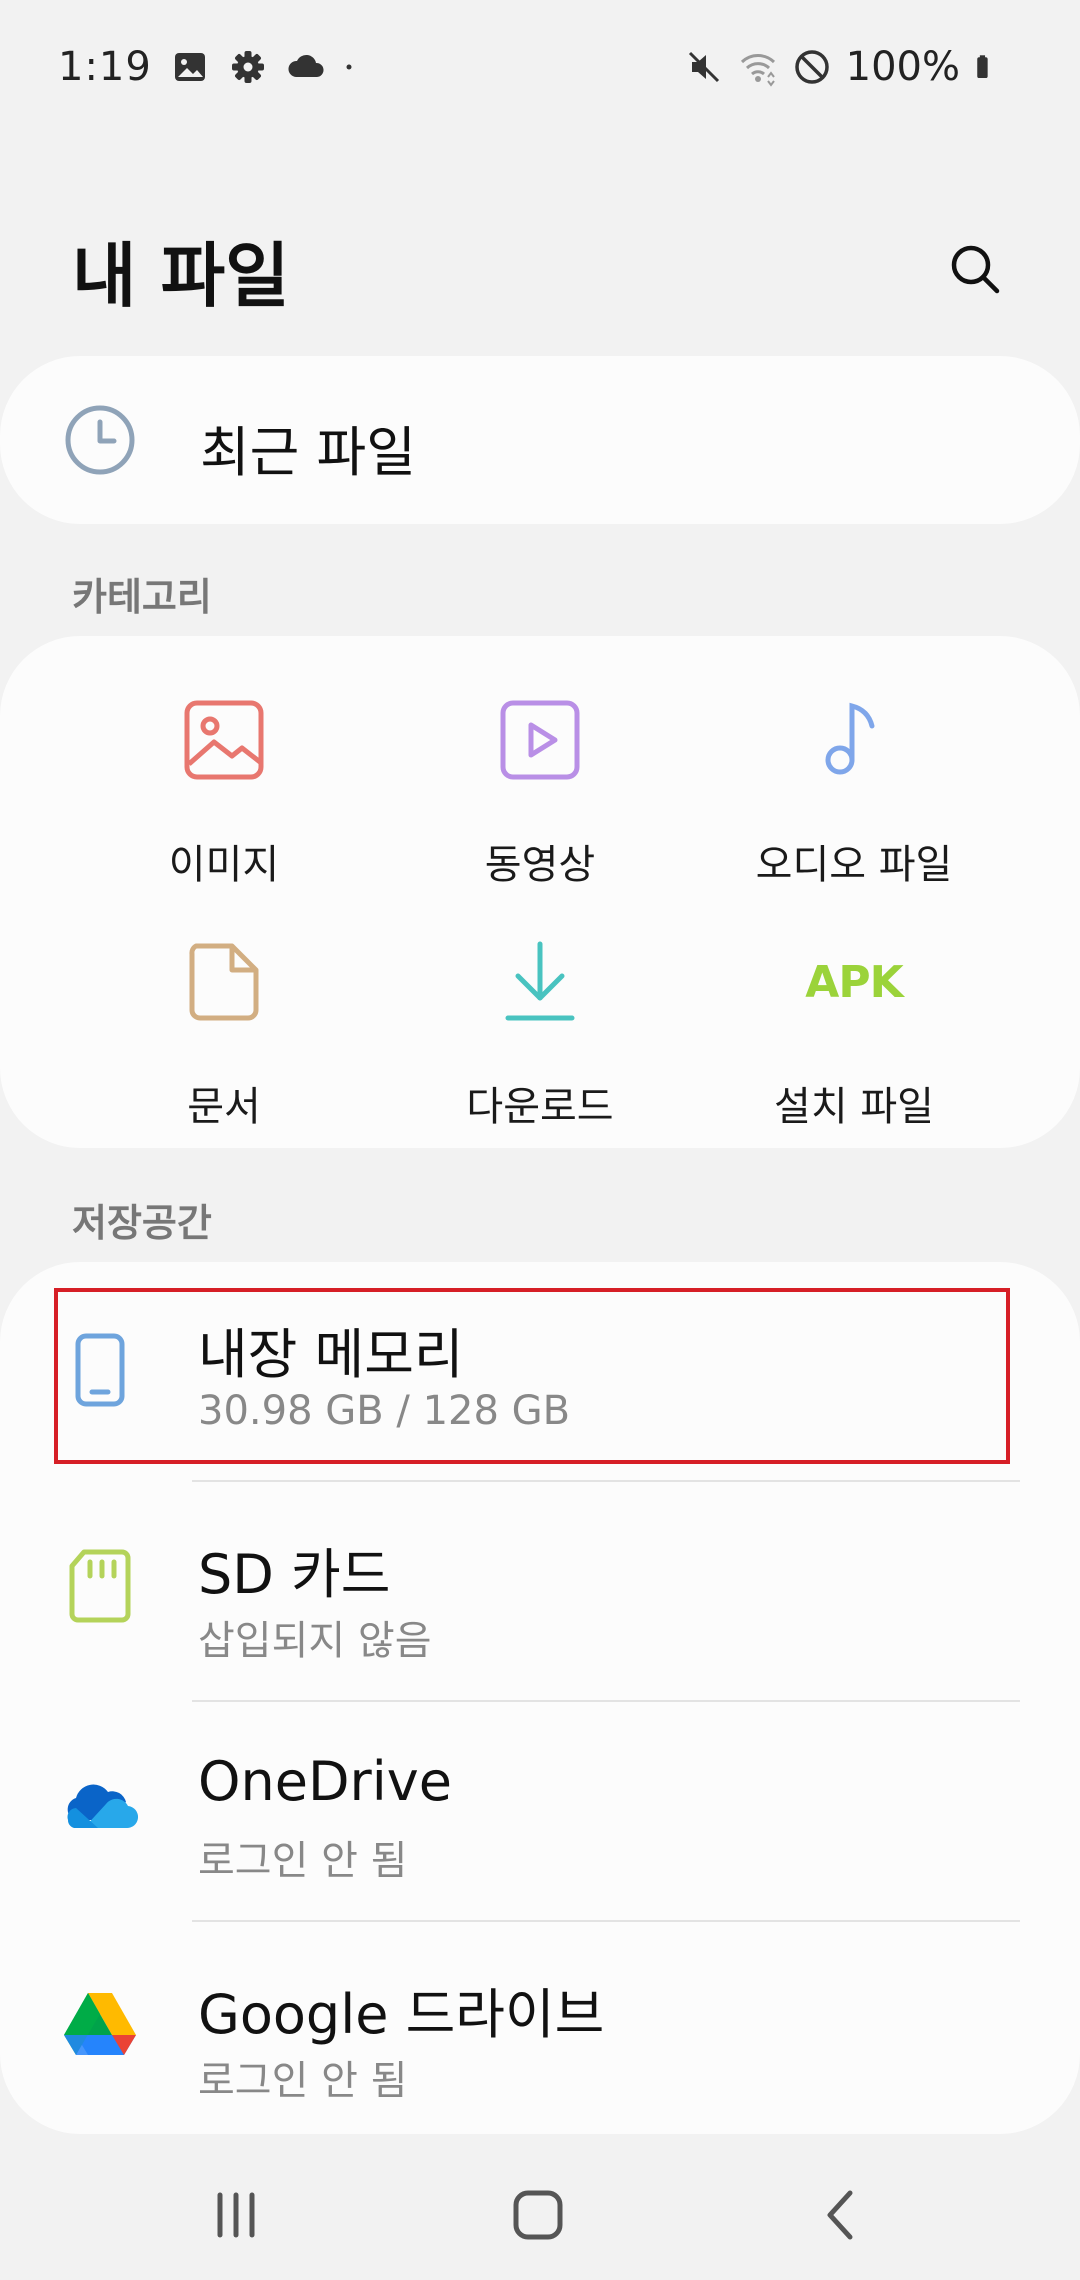 This screenshot has height=2280, width=1080. I want to click on apk-icon: APK, so click(854, 982).